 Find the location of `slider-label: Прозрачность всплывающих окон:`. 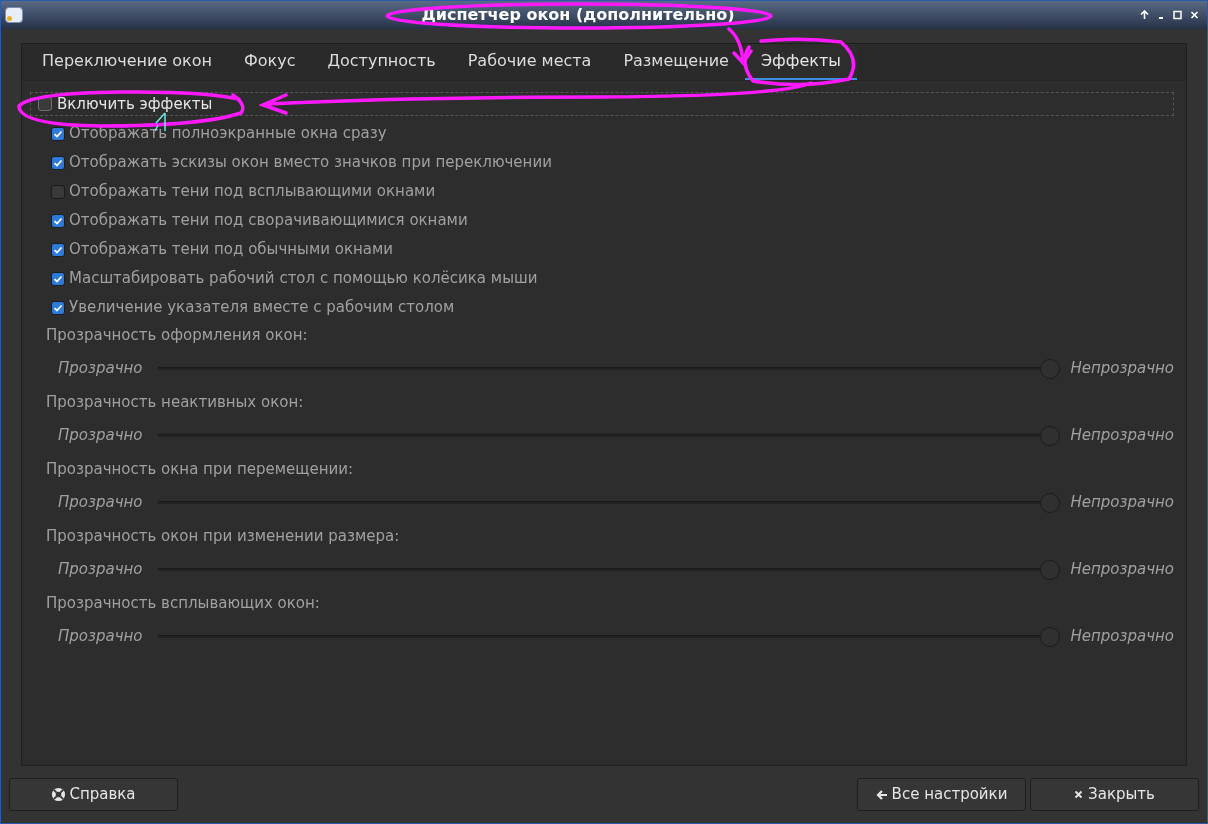

slider-label: Прозрачность всплывающих окон: is located at coordinates (183, 603).